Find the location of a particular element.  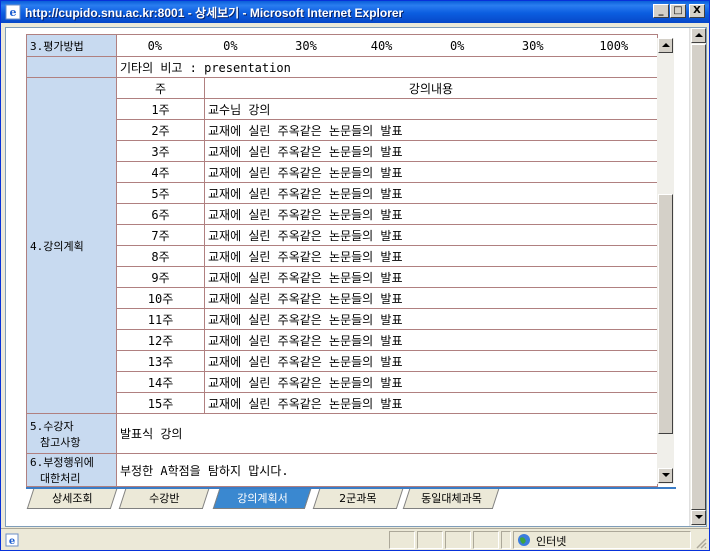

internet-explorer-icon: e is located at coordinates (13, 12).